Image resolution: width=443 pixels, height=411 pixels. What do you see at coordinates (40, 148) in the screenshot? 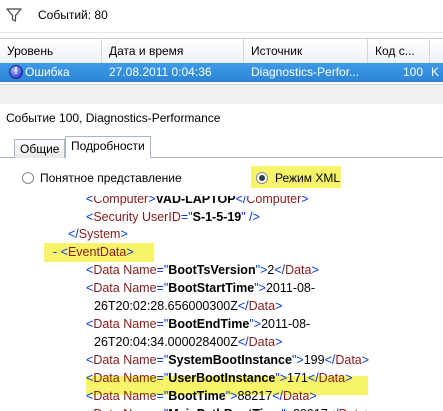
I see `tab-general: Общие` at bounding box center [40, 148].